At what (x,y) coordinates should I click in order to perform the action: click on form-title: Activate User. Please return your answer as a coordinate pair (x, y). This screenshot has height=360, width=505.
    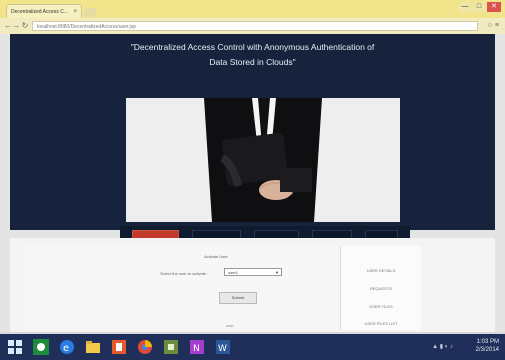
    Looking at the image, I should click on (216, 256).